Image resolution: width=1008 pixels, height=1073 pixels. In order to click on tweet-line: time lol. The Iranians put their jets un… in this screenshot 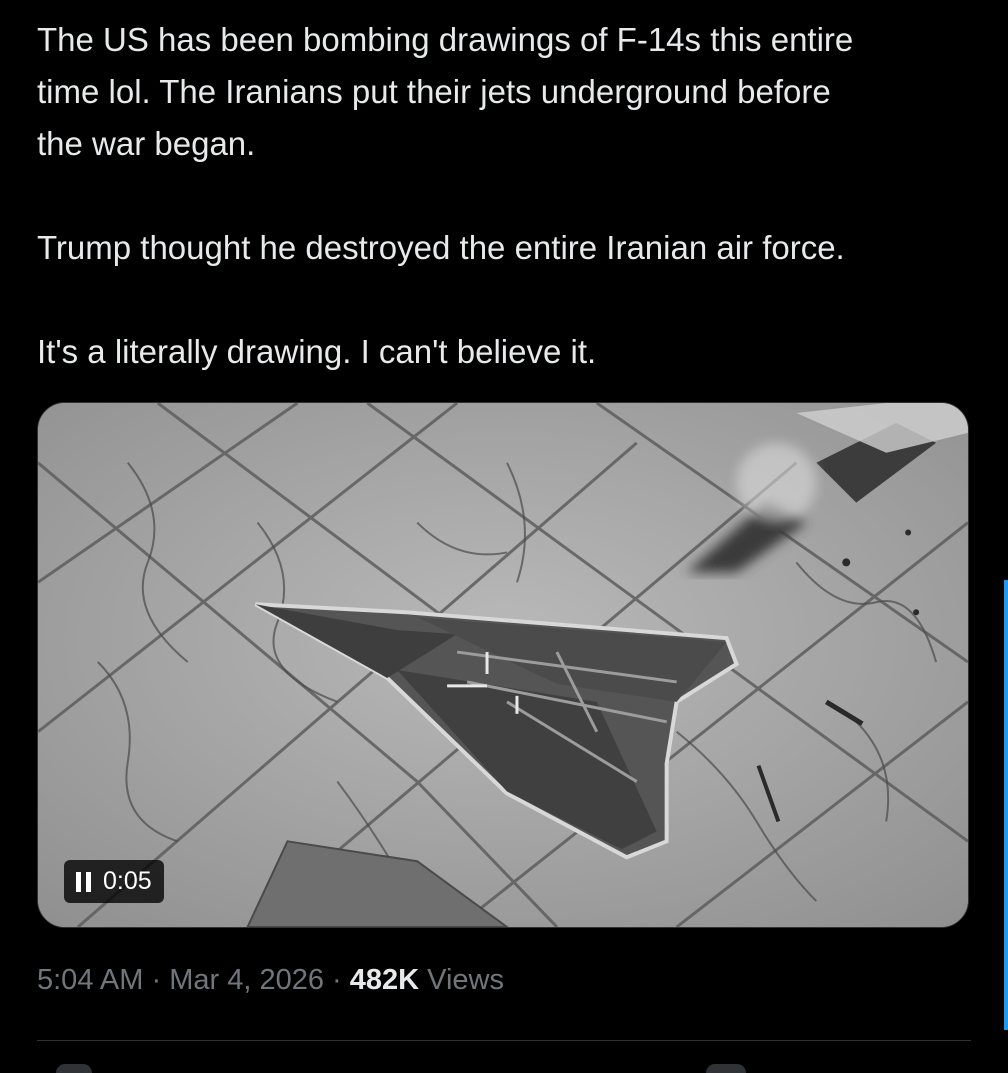, I will do `click(434, 91)`.